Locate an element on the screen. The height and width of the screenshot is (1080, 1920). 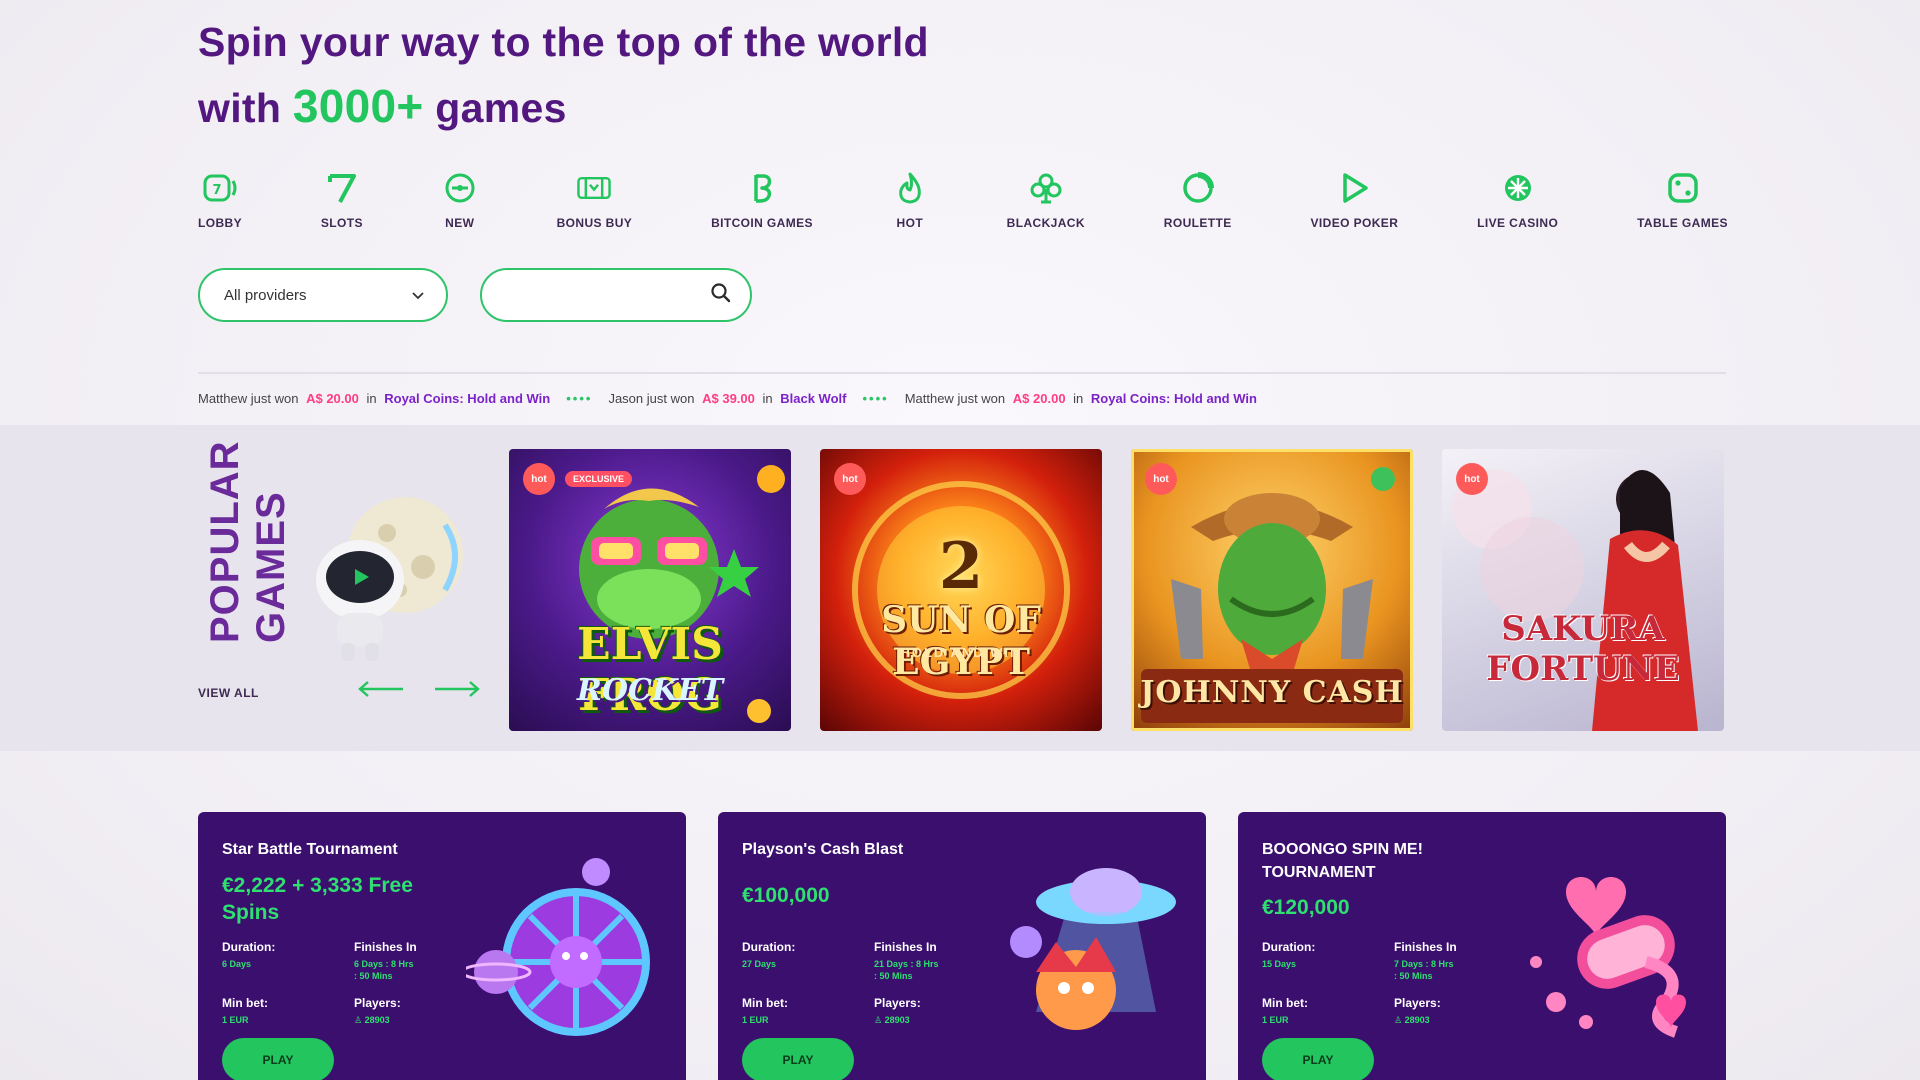
category-bonus-buy: BONUS BUY is located at coordinates (595, 200).